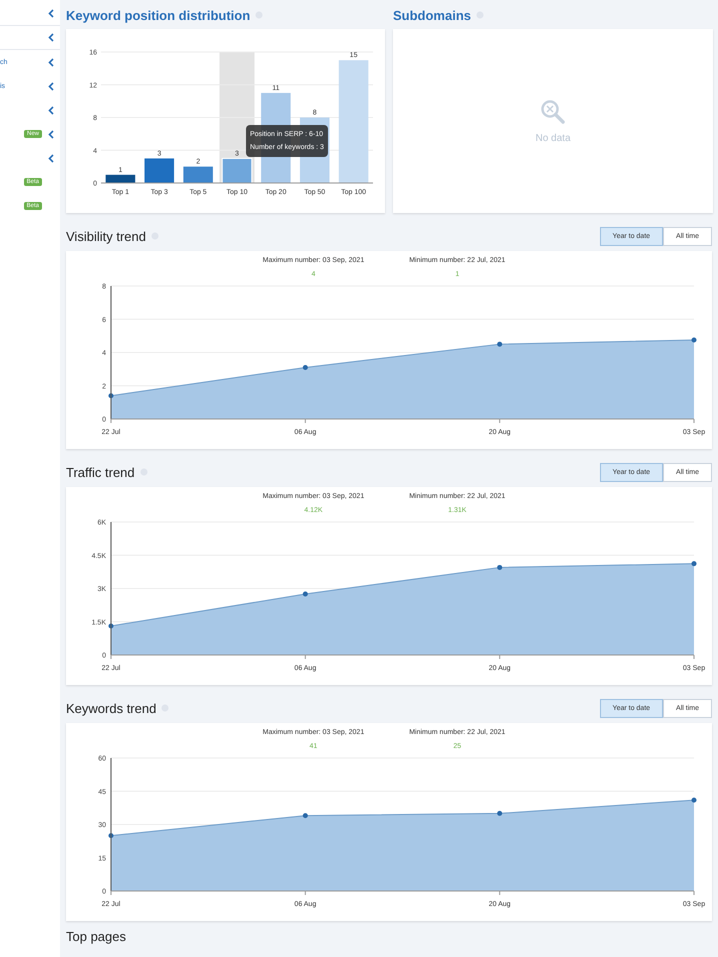 The height and width of the screenshot is (957, 718). Describe the element at coordinates (553, 138) in the screenshot. I see `empty-message: No data` at that location.